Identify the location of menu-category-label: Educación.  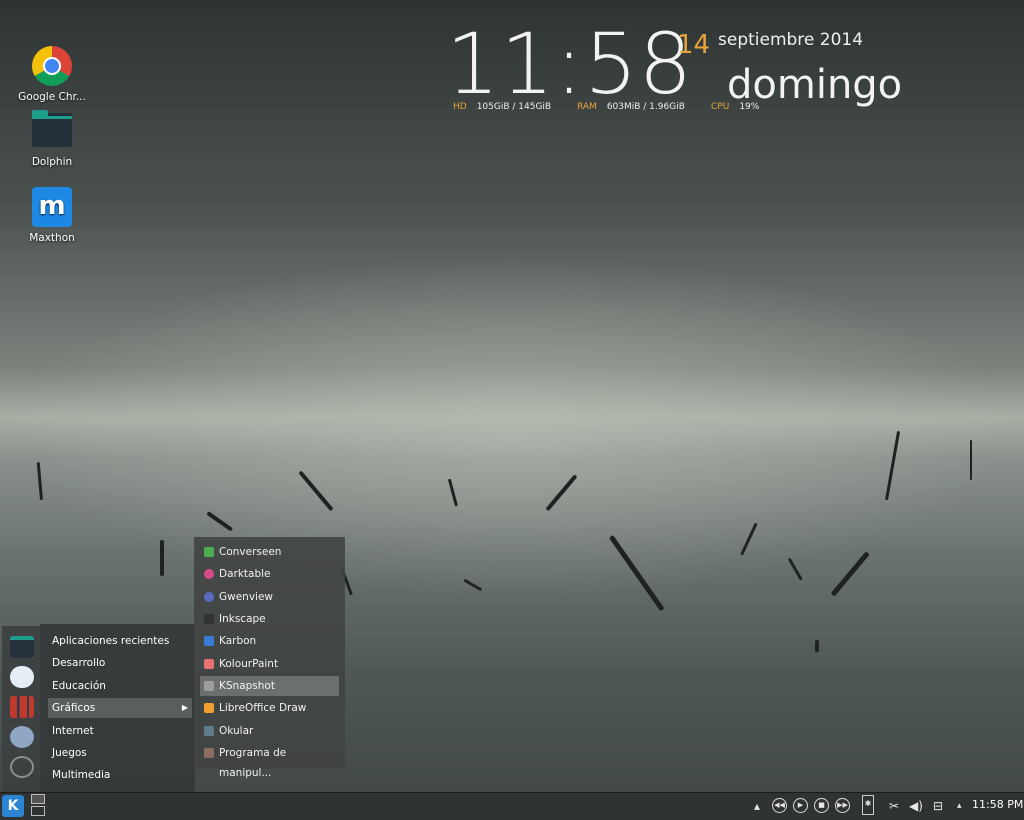
(79, 686).